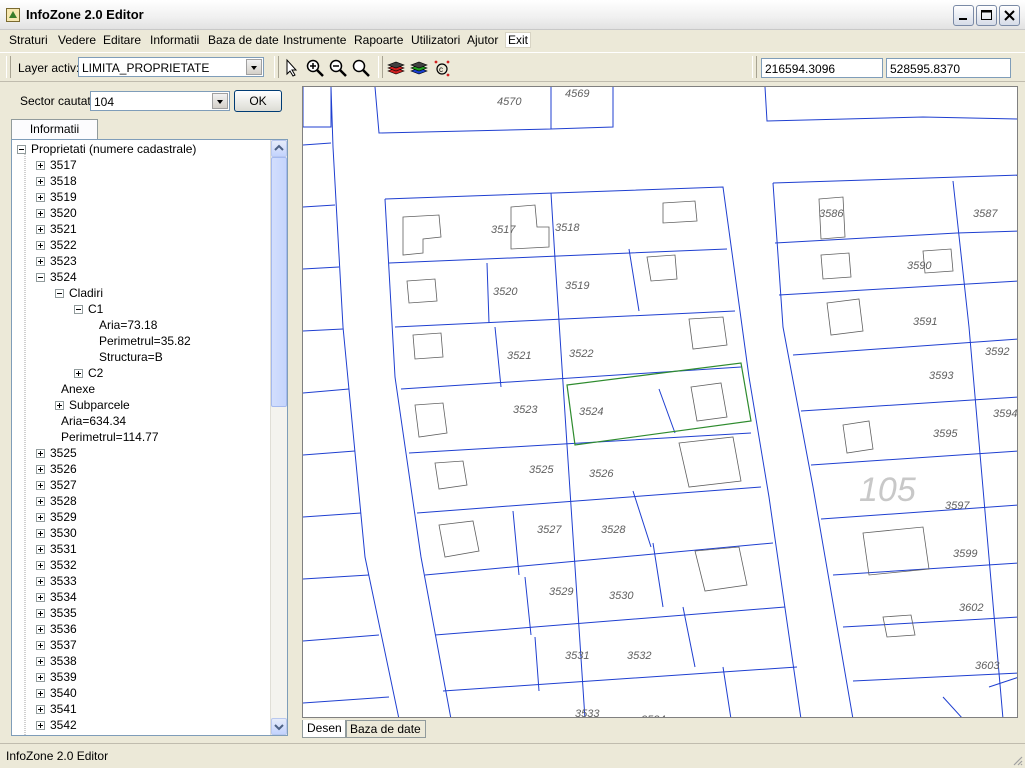  What do you see at coordinates (171, 67) in the screenshot?
I see `layer-select: LIMITA_PROPRIETATE` at bounding box center [171, 67].